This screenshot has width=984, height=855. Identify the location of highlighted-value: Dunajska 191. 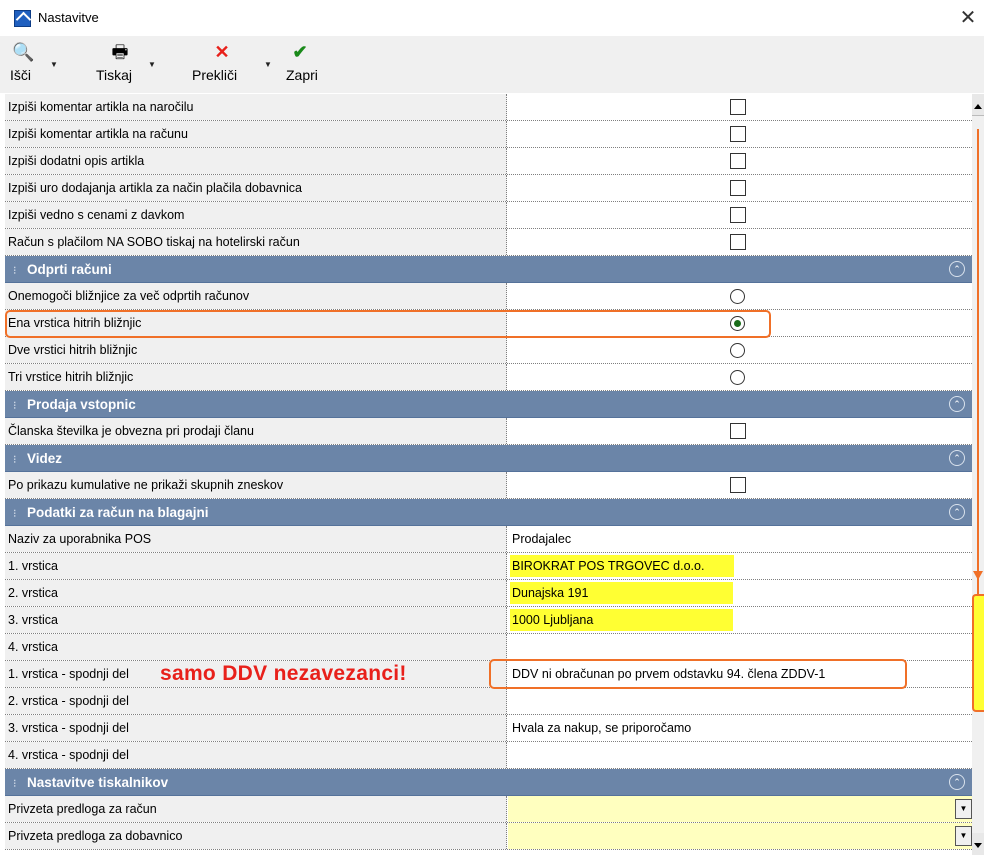
(622, 593).